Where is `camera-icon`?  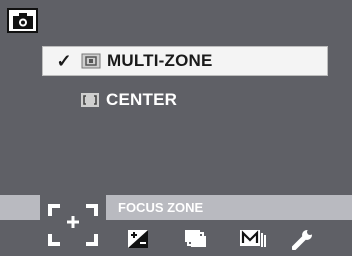
camera-icon is located at coordinates (23, 21).